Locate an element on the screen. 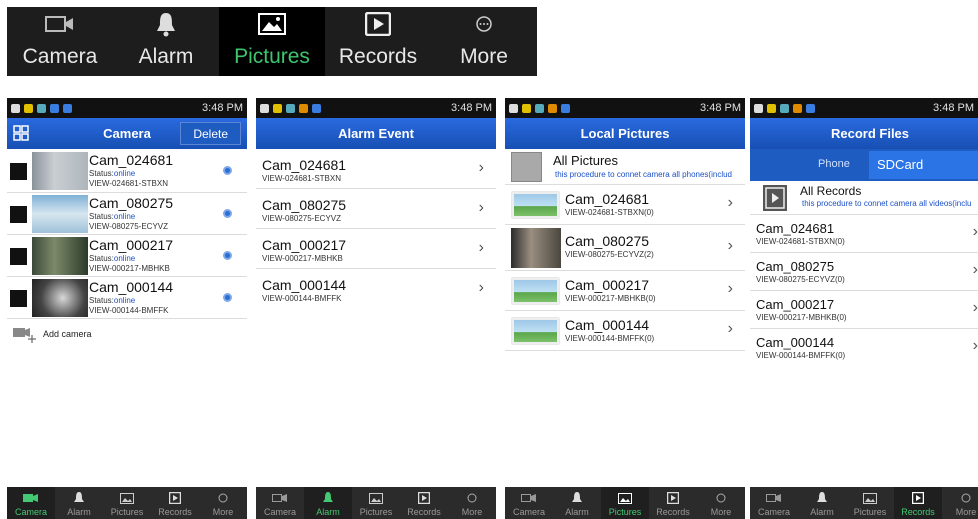 Image resolution: width=978 pixels, height=519 pixels. tab-label: Pictures is located at coordinates (272, 56).